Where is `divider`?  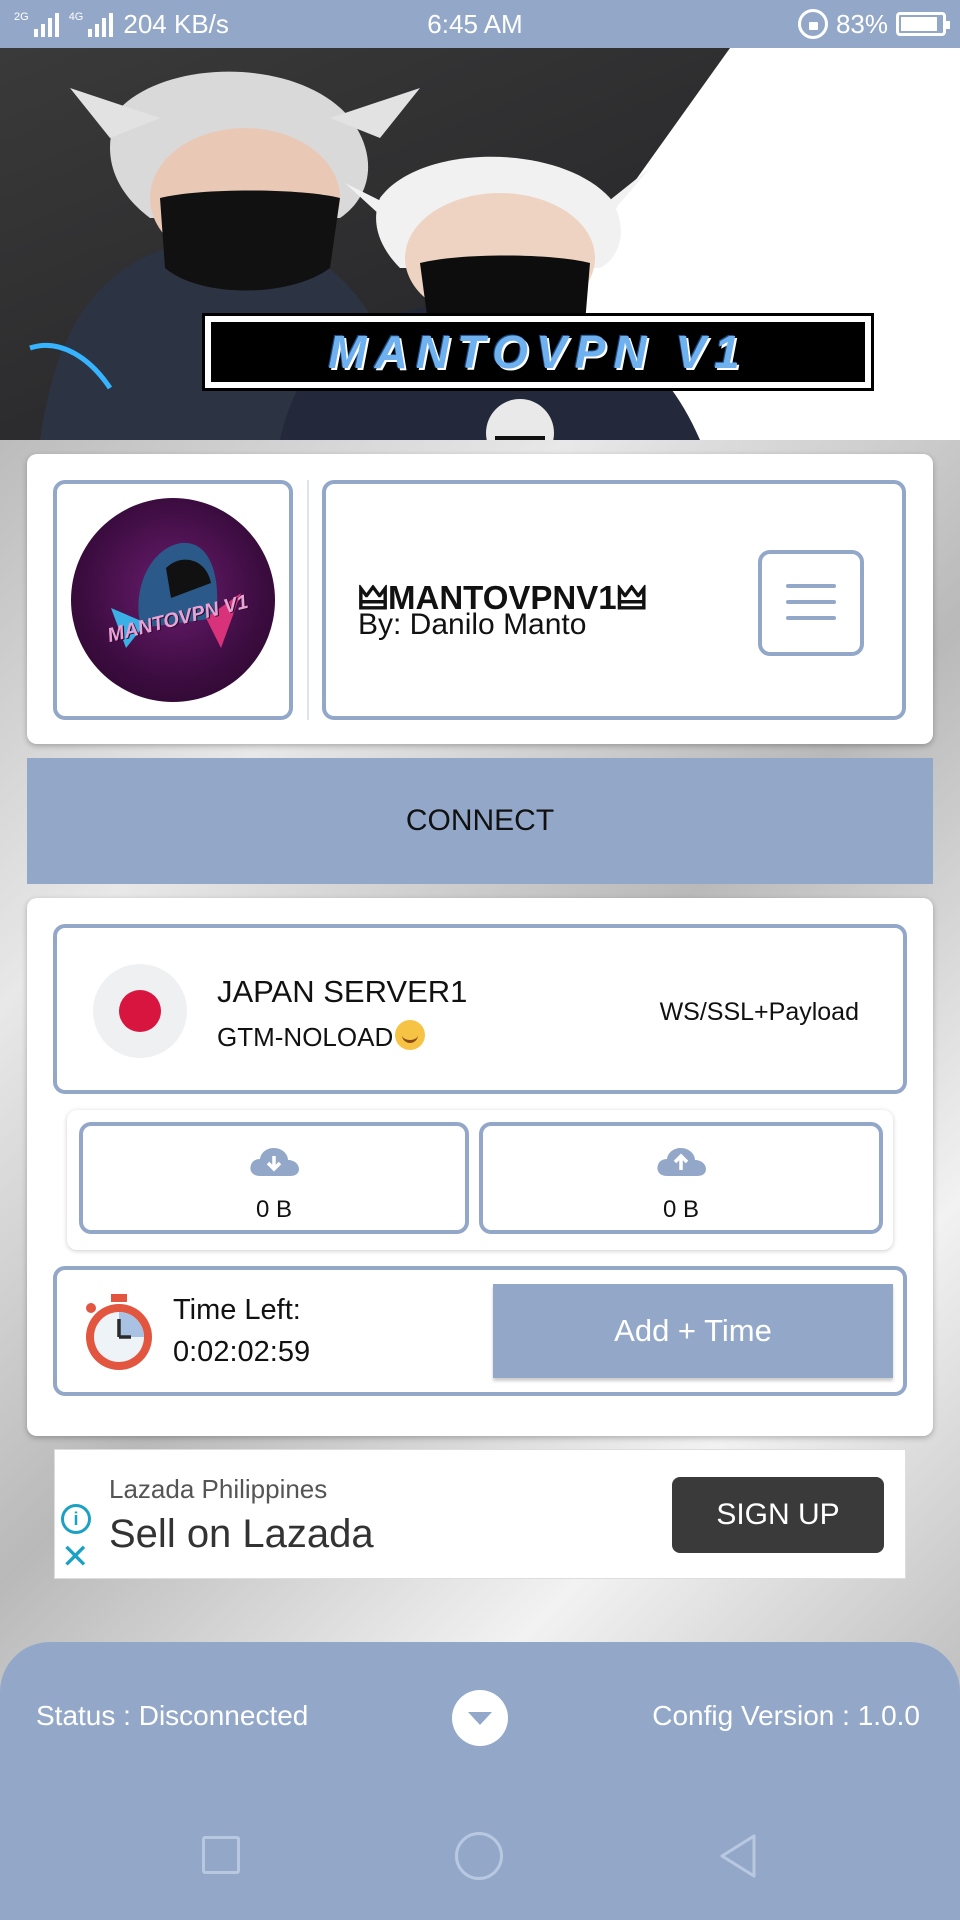
divider is located at coordinates (308, 600).